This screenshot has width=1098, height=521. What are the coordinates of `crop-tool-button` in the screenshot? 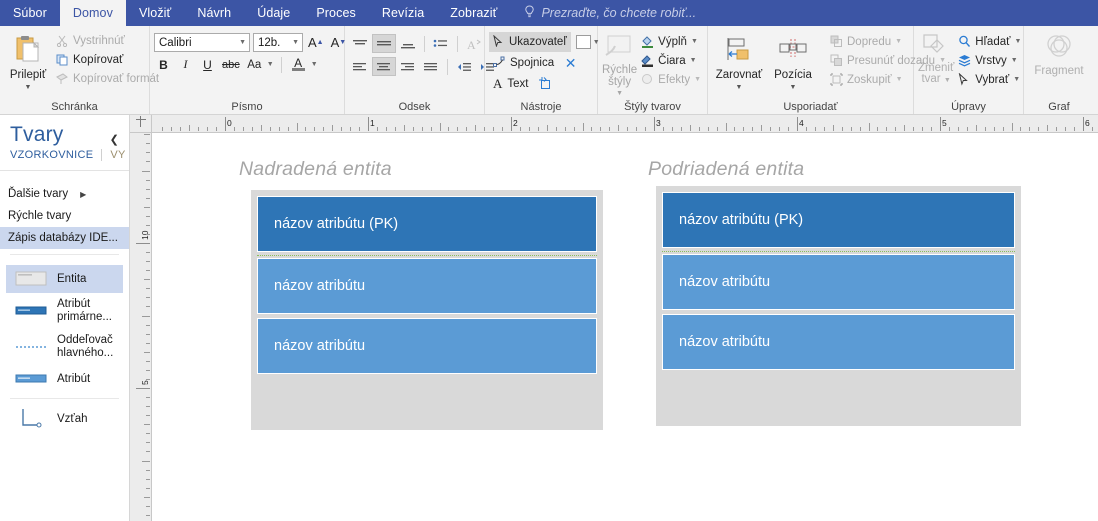 It's located at (544, 84).